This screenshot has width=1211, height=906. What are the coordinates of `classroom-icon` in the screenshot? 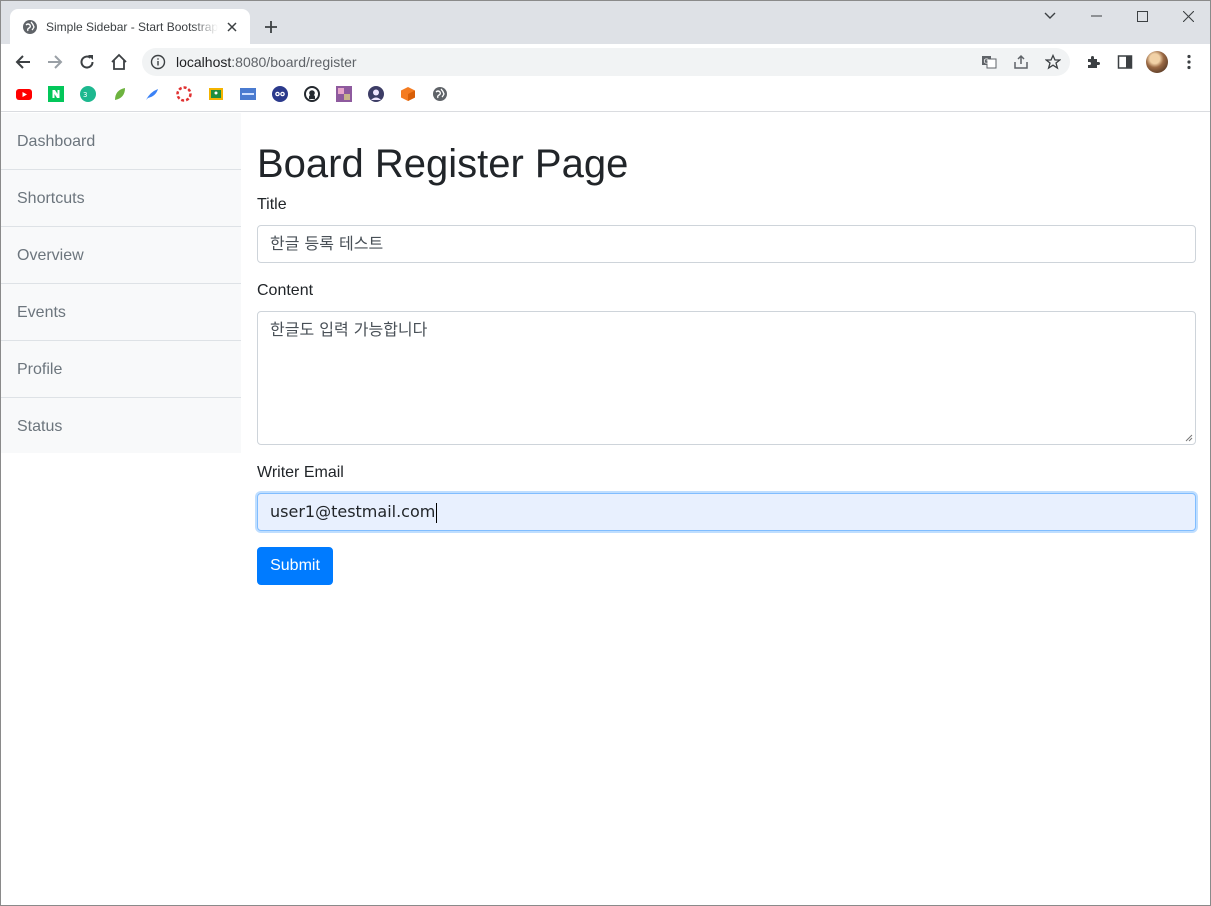 It's located at (216, 94).